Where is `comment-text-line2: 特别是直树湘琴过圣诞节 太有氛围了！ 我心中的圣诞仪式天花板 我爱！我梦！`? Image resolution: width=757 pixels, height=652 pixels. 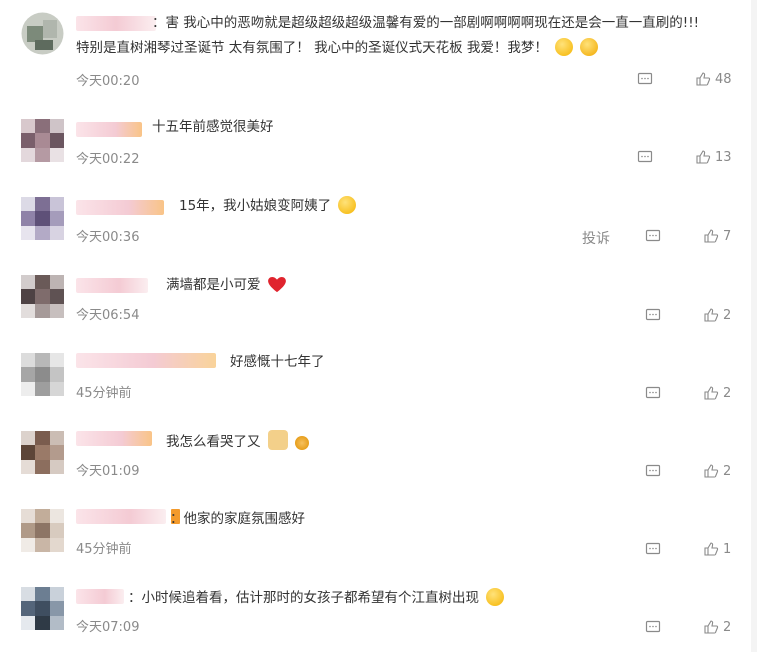 comment-text-line2: 特别是直树湘琴过圣诞节 太有氛围了！ 我心中的圣诞仪式天花板 我爱！我梦！ is located at coordinates (337, 48).